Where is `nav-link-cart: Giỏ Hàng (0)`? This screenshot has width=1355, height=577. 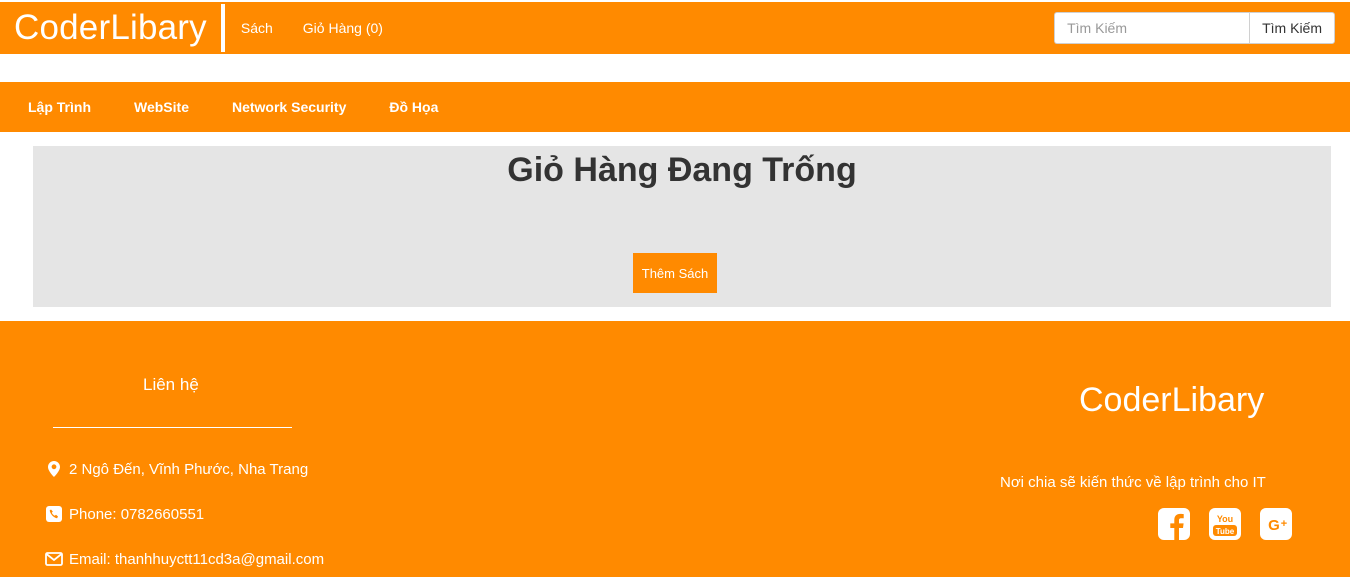
nav-link-cart: Giỏ Hàng (0) is located at coordinates (343, 28).